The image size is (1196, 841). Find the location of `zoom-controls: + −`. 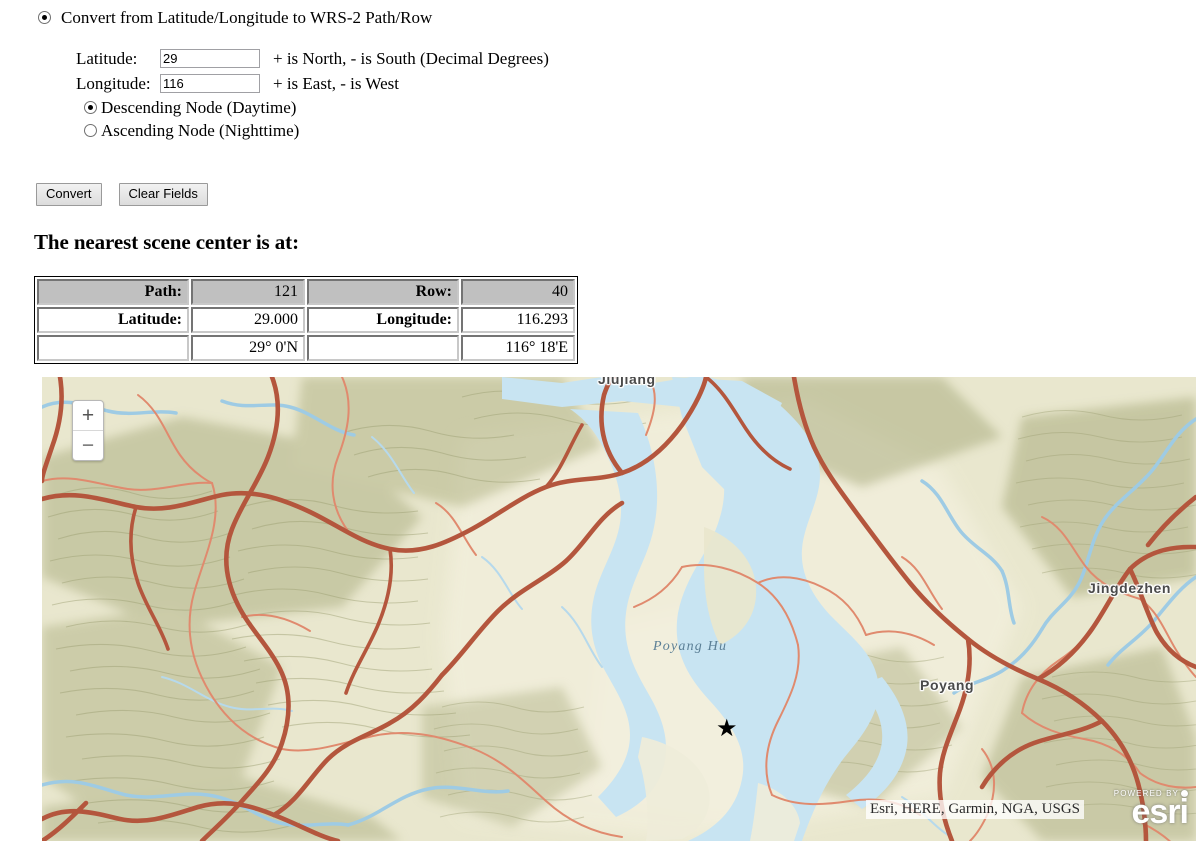

zoom-controls: + − is located at coordinates (88, 430).